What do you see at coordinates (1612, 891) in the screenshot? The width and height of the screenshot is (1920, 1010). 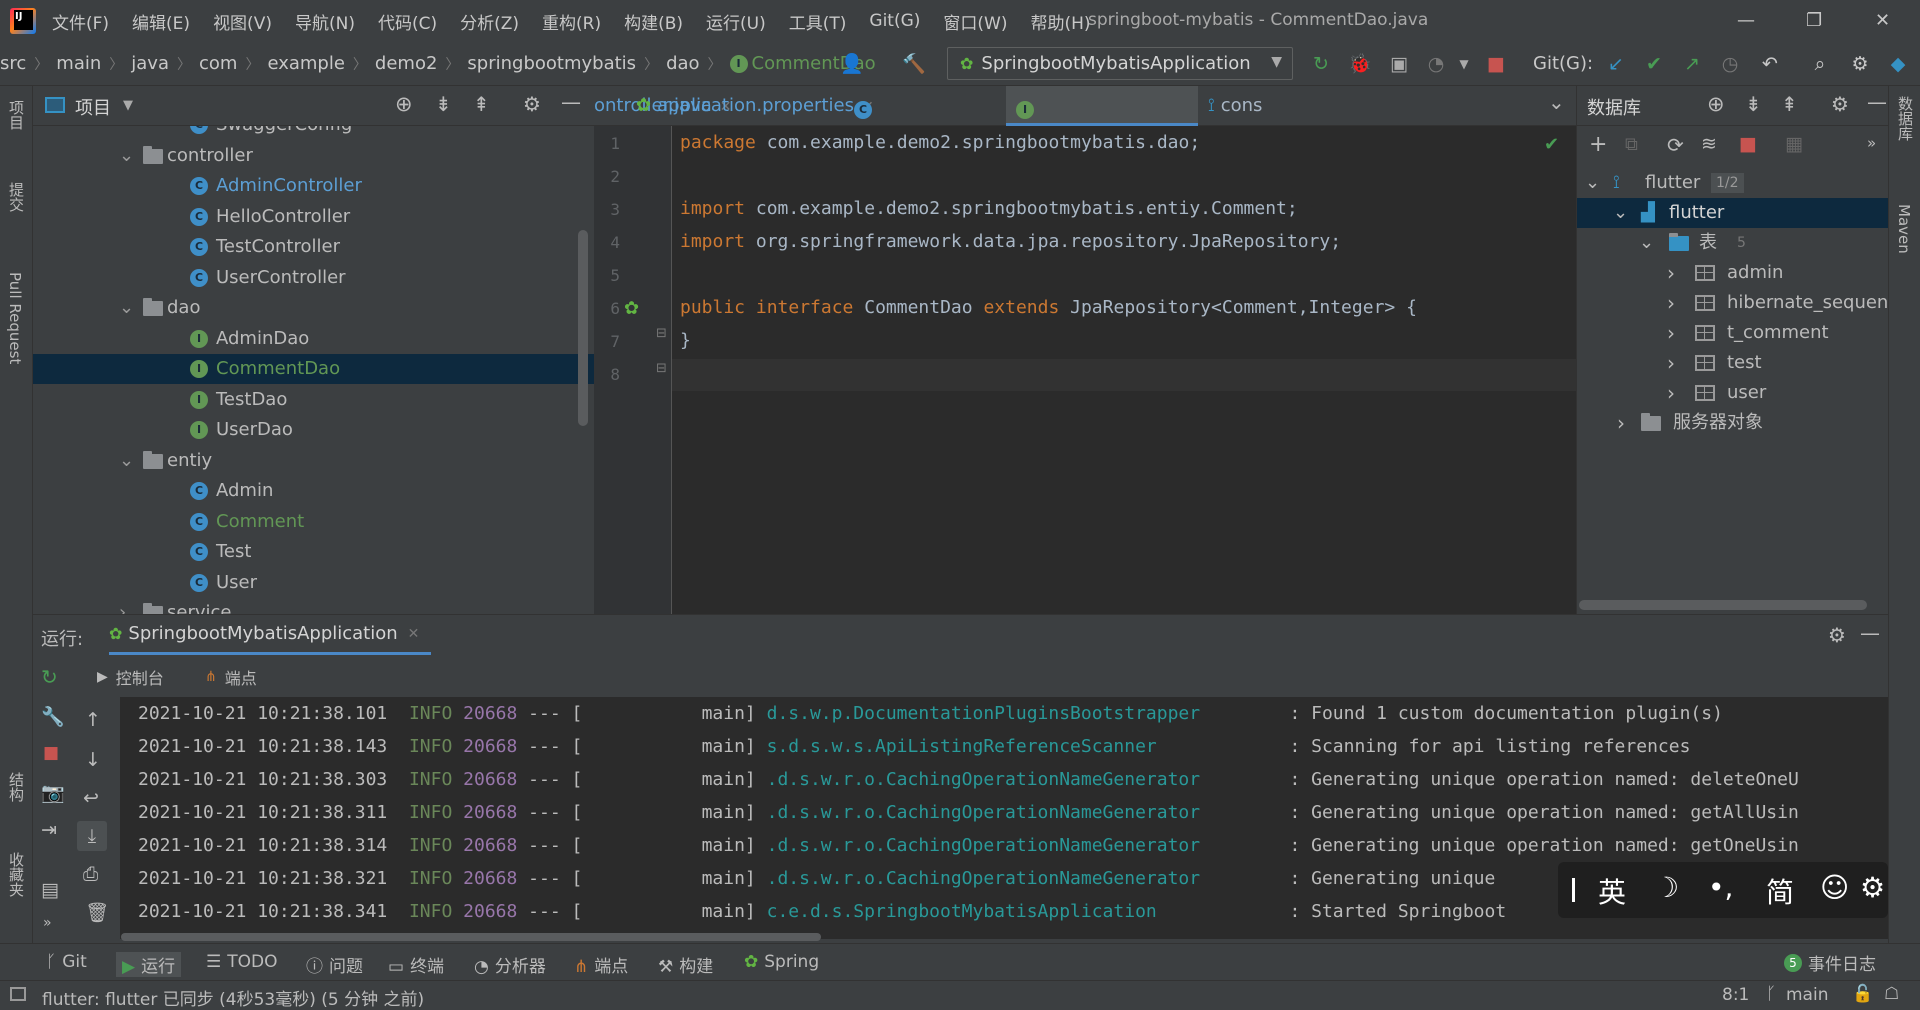 I see `ime-language-toggle: 英` at bounding box center [1612, 891].